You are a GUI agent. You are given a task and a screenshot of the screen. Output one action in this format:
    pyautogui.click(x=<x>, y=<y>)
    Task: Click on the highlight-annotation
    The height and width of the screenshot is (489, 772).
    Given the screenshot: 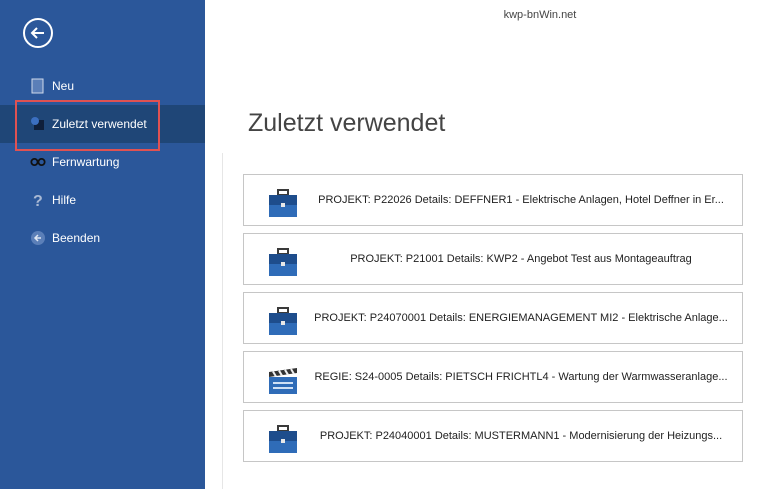 What is the action you would take?
    pyautogui.click(x=87, y=125)
    